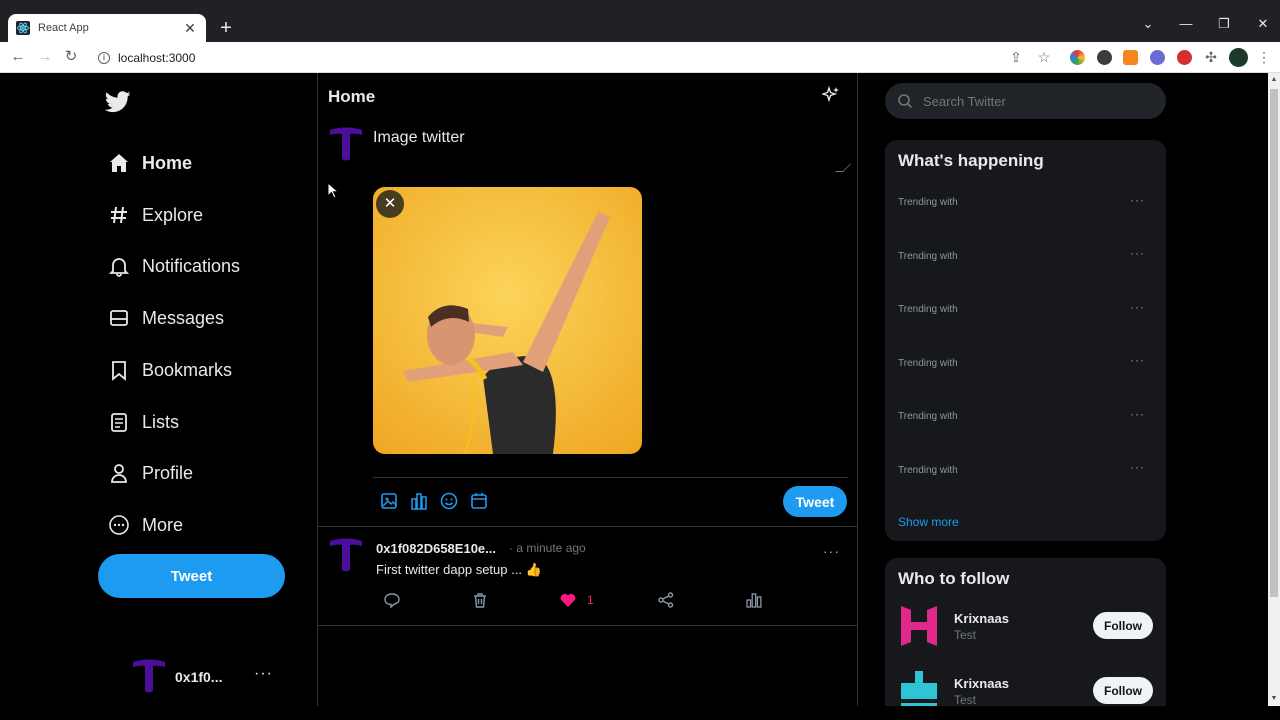 The width and height of the screenshot is (1280, 720). Describe the element at coordinates (666, 600) in the screenshot. I see `share-icon` at that location.